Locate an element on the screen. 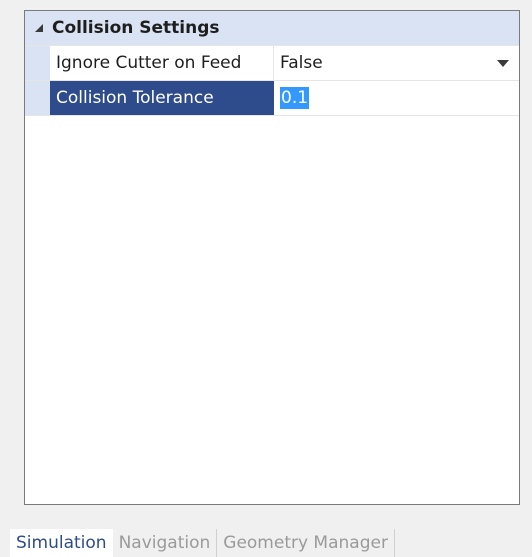 Image resolution: width=532 pixels, height=557 pixels. tab-geometry-manager: Geometry Manager is located at coordinates (306, 543).